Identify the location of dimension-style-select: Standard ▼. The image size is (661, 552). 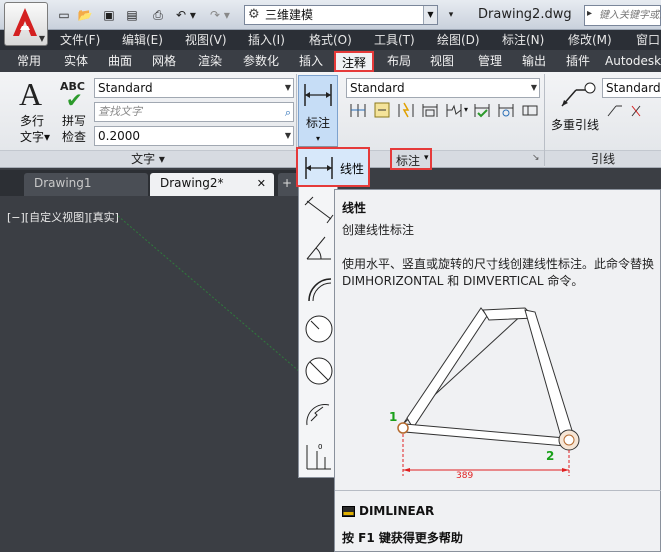
(443, 88).